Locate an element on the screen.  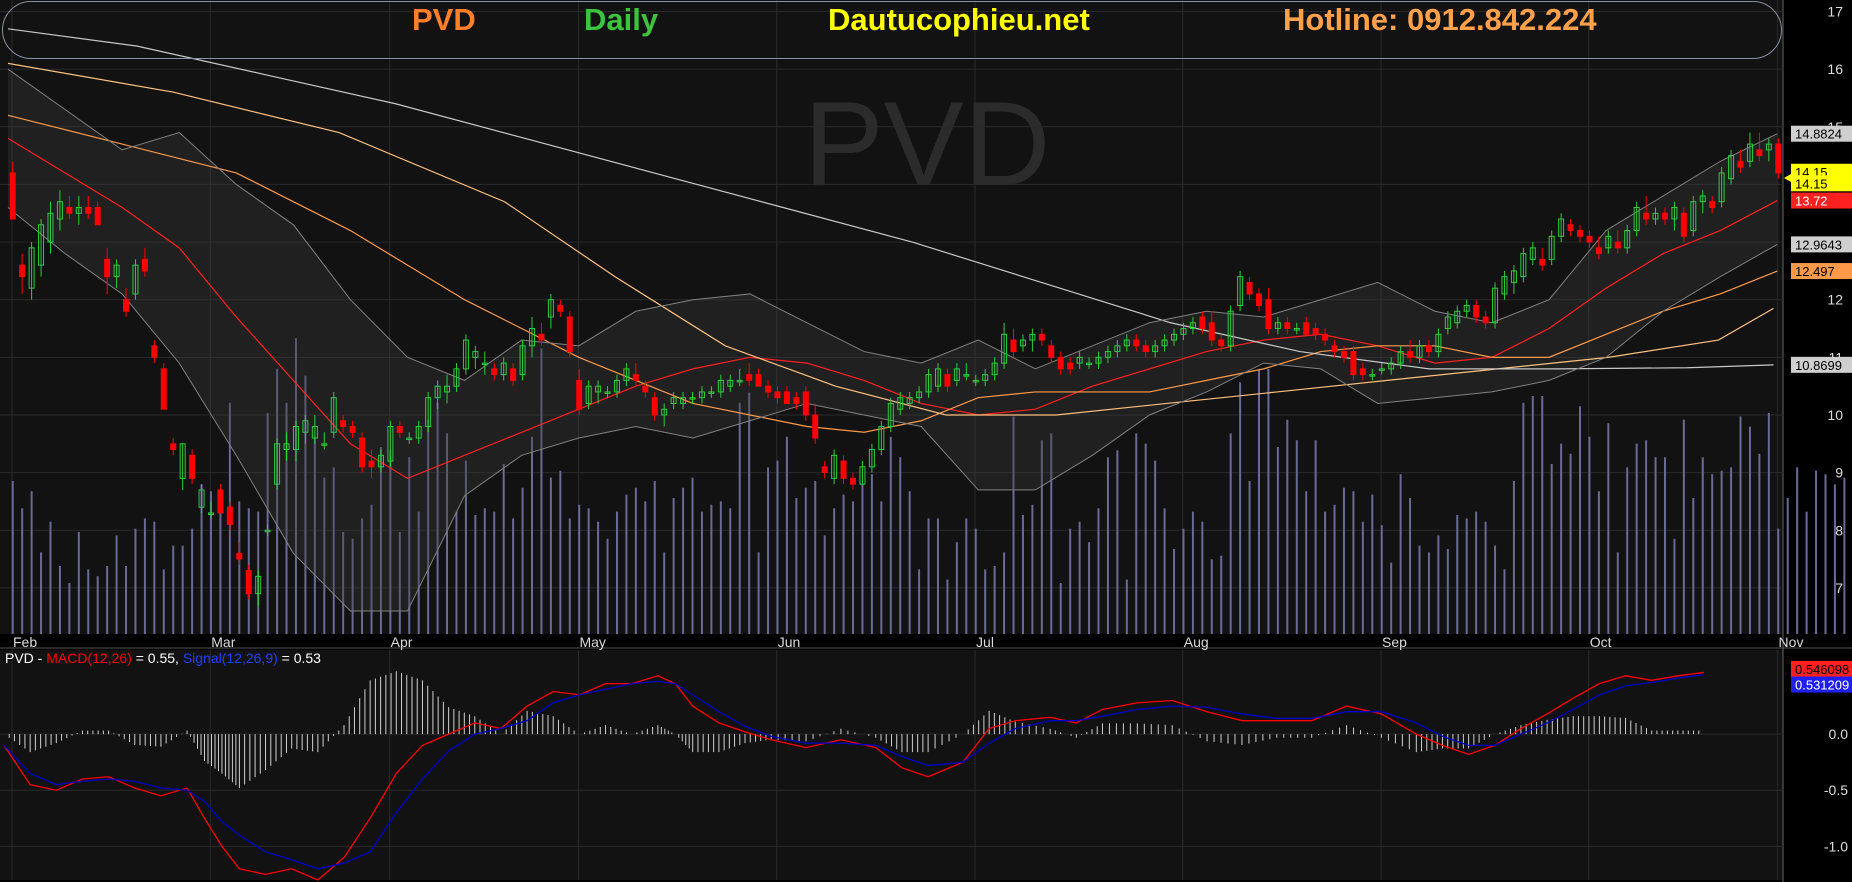
month-label: Mar is located at coordinates (223, 642).